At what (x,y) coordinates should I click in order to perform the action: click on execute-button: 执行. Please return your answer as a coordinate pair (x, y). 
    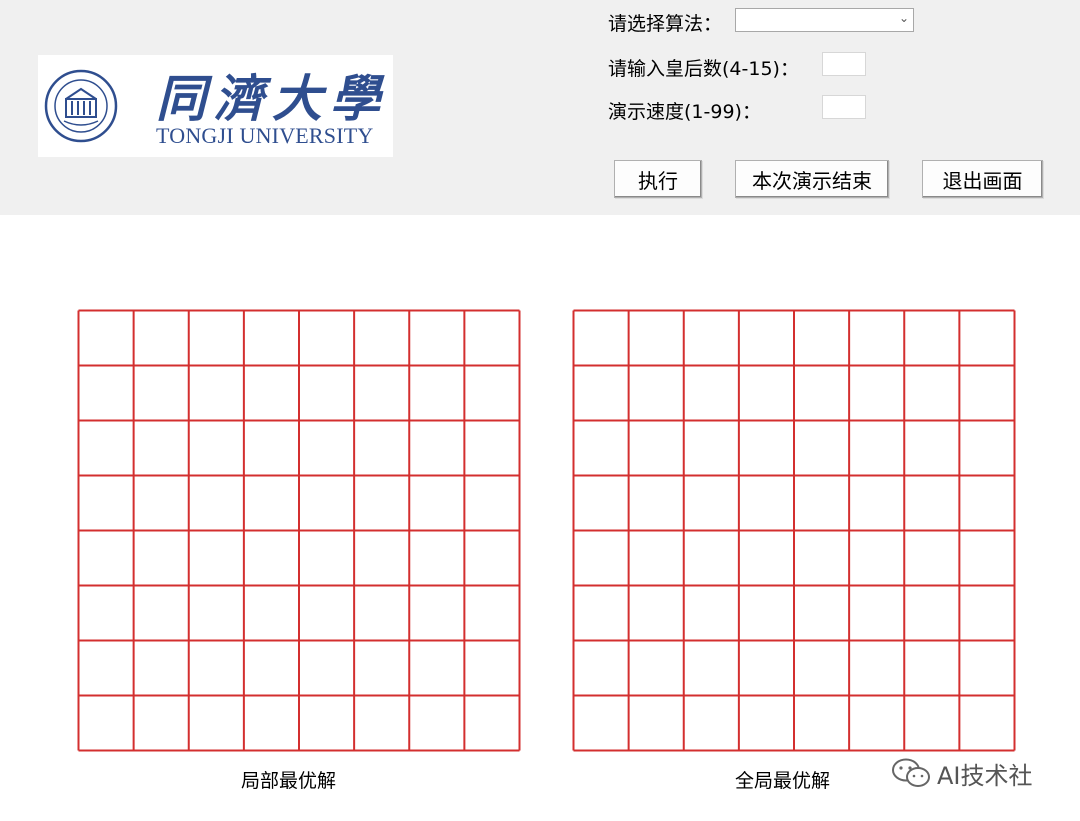
    Looking at the image, I should click on (658, 179).